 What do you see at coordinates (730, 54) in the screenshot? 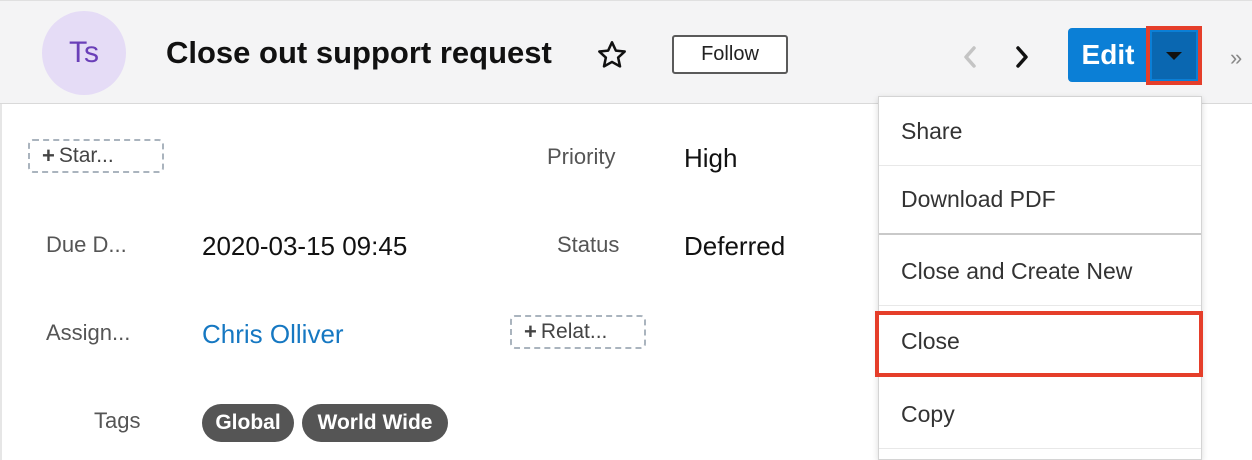
I see `follow-button: Follow` at bounding box center [730, 54].